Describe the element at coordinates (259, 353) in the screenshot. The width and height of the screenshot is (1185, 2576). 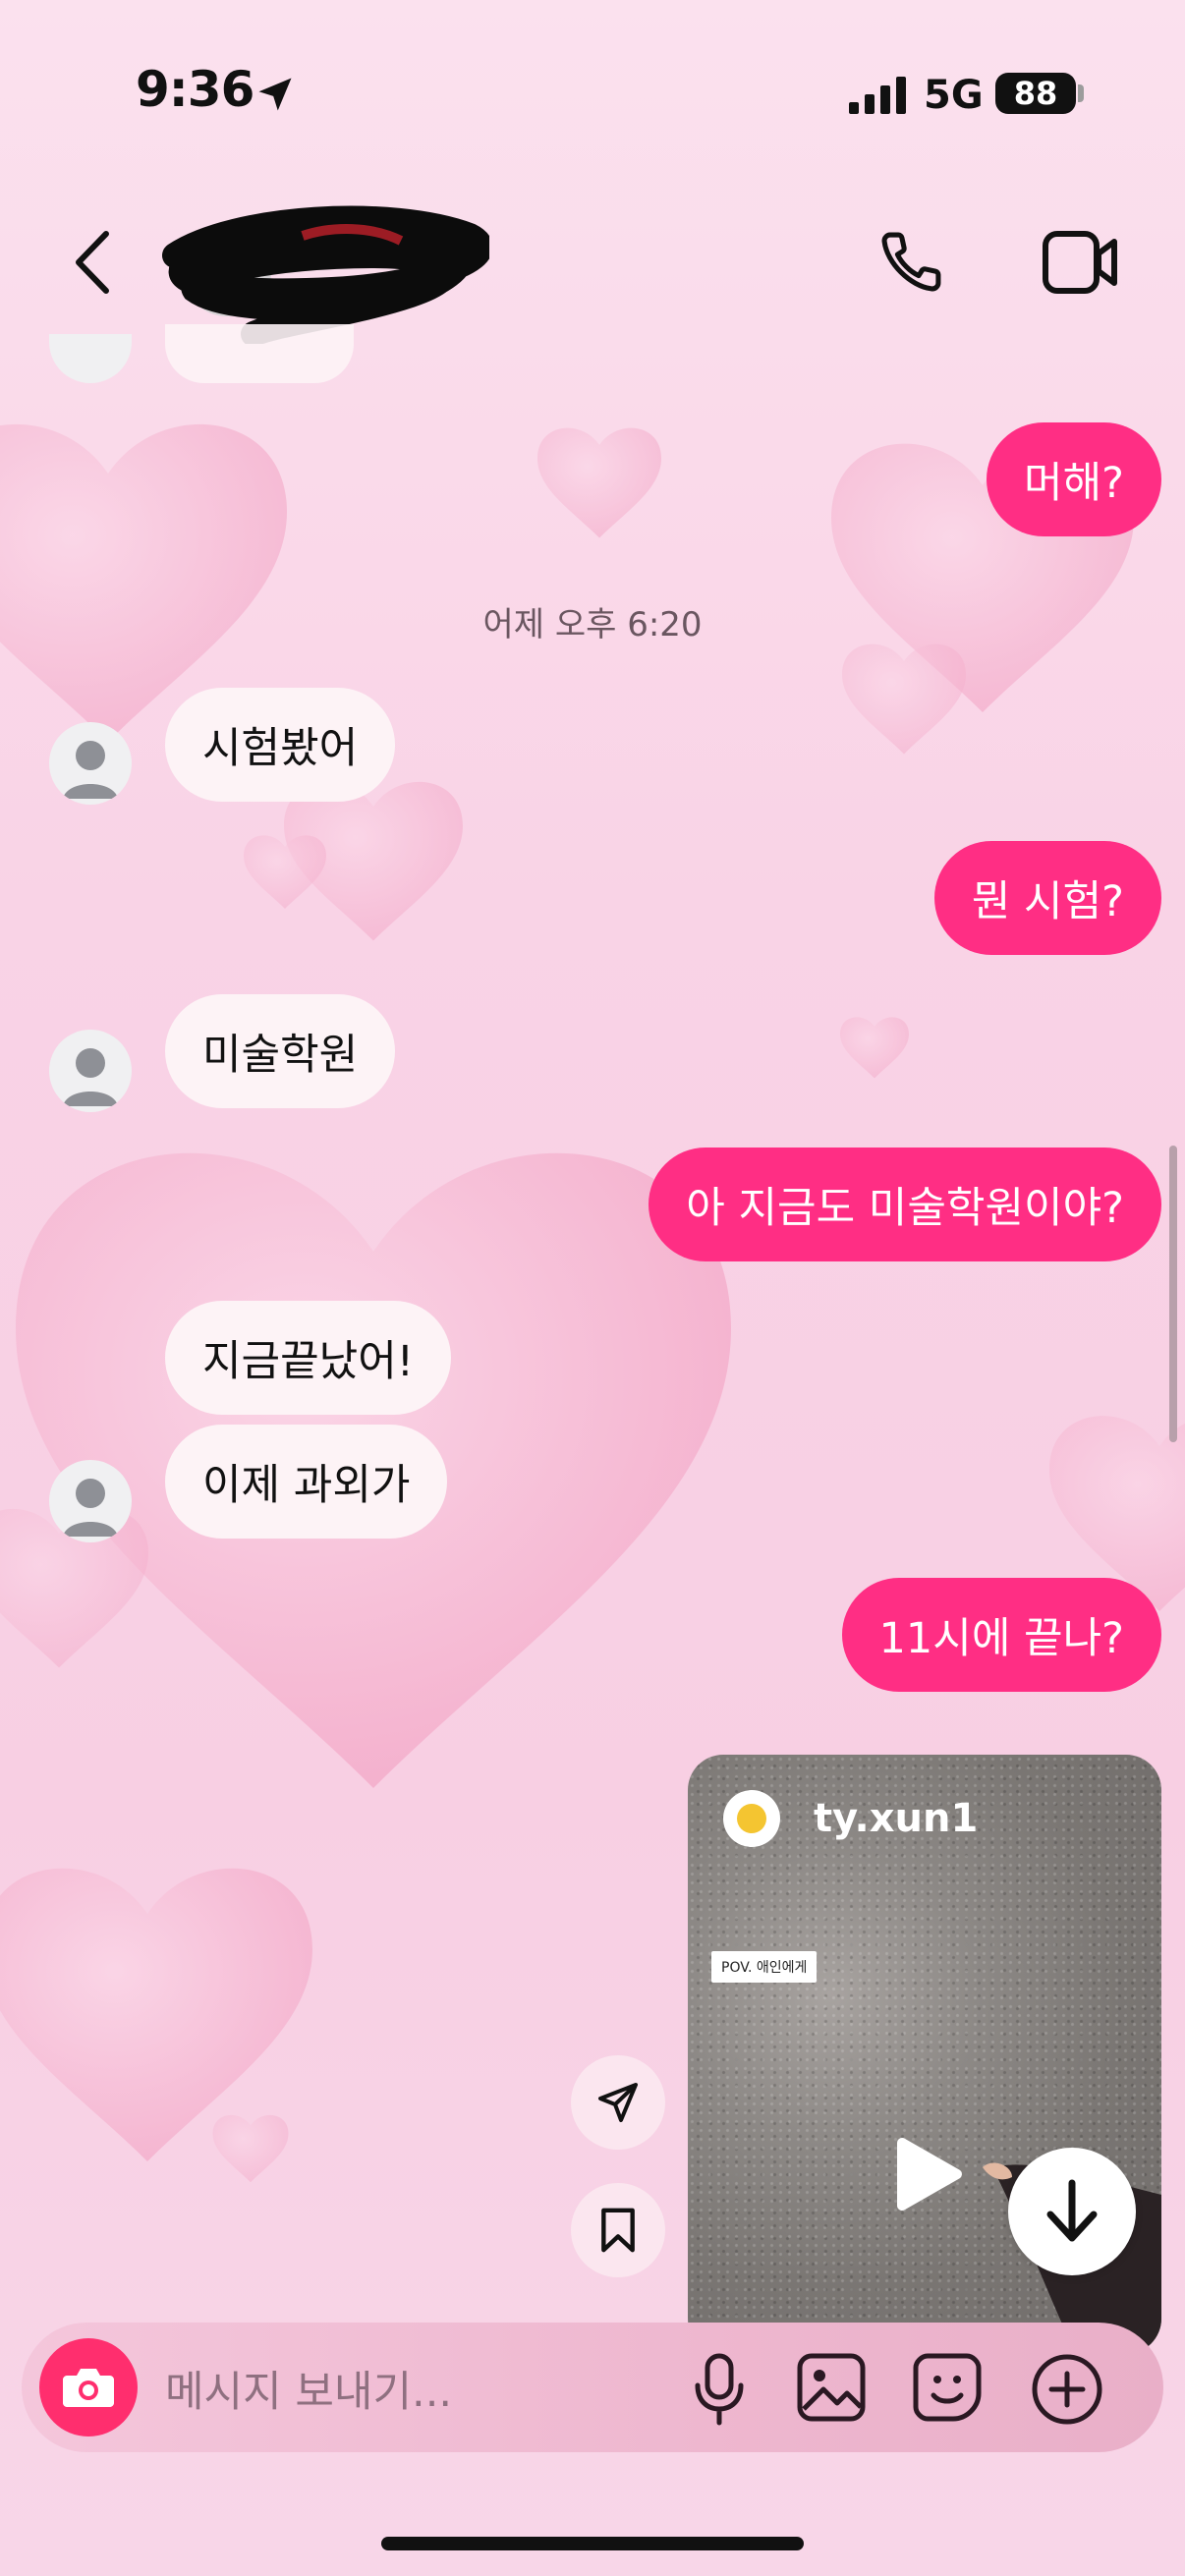
I see `clipped-bubble` at that location.